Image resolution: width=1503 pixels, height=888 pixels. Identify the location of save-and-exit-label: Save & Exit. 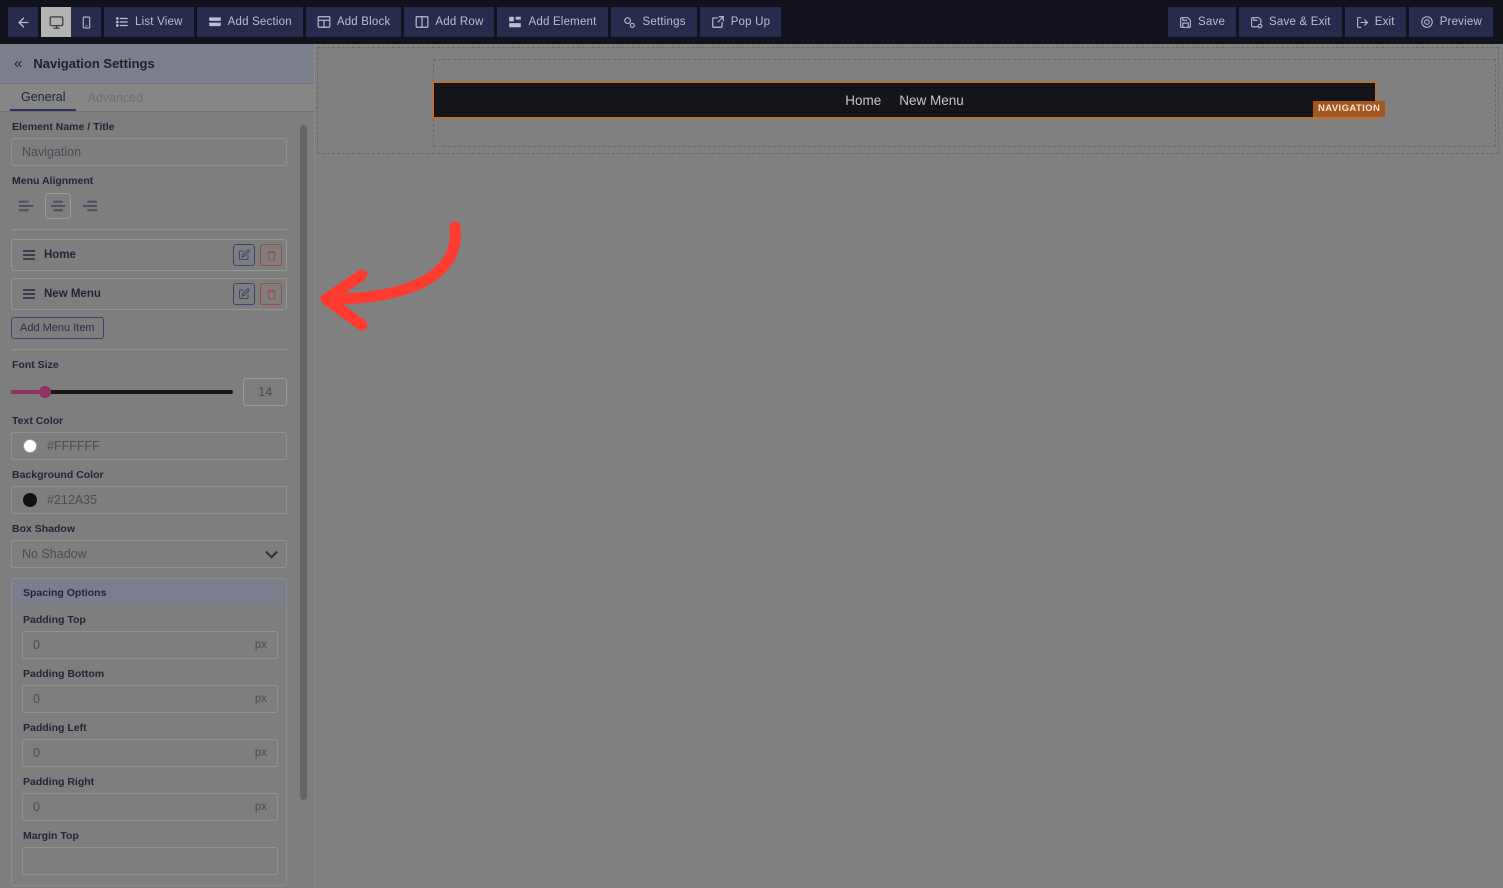
(1300, 22).